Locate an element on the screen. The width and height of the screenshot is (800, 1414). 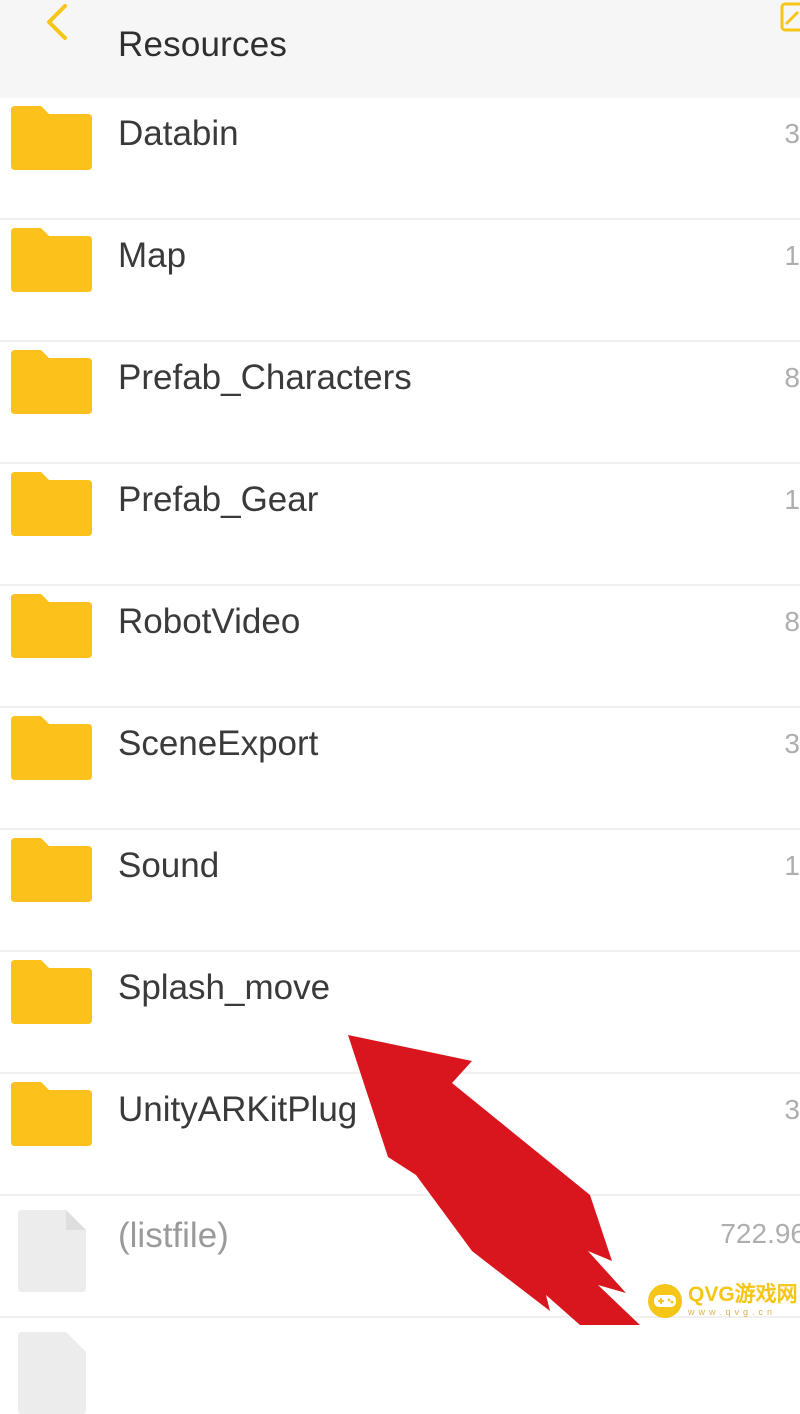
item-name: RobotVideo is located at coordinates (209, 621).